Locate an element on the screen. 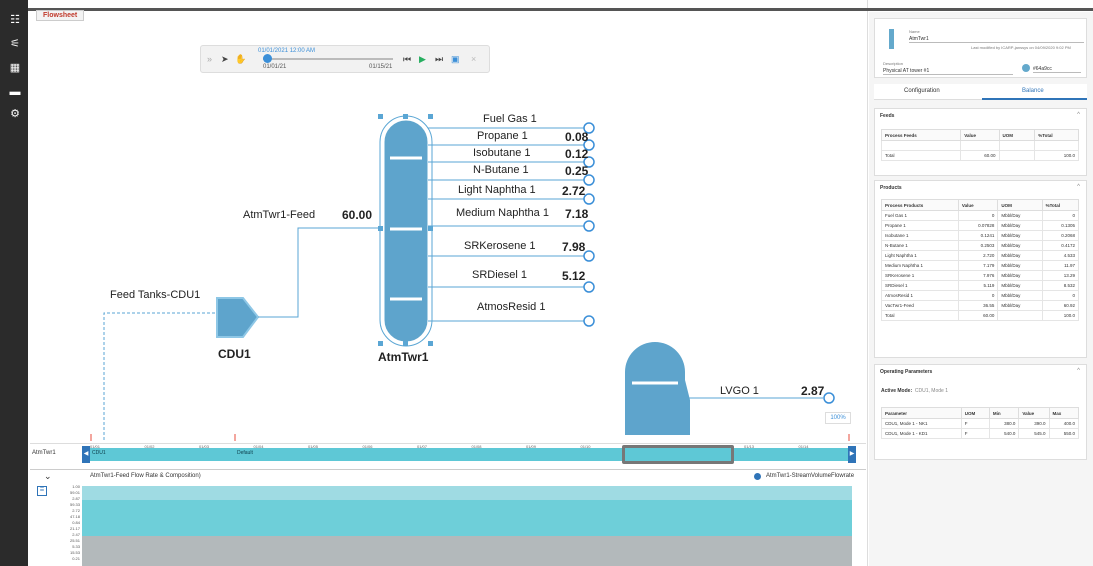  table-row: VacTwr1-Feed 36.55 Mbbl/Day 60.92 is located at coordinates (980, 305).